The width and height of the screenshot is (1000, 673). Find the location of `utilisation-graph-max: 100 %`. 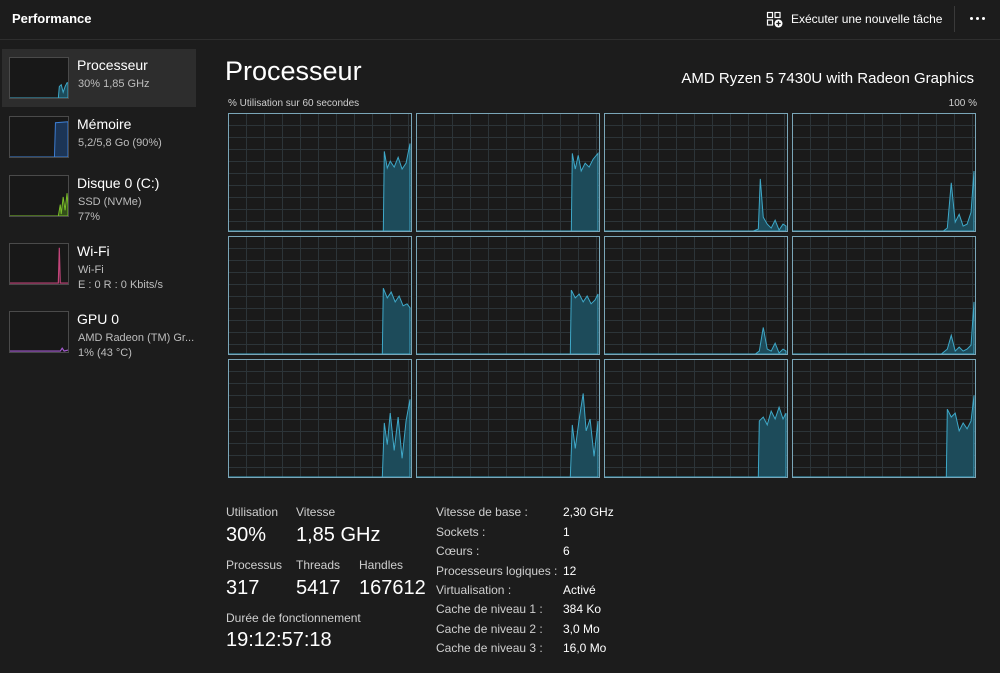

utilisation-graph-max: 100 % is located at coordinates (962, 103).